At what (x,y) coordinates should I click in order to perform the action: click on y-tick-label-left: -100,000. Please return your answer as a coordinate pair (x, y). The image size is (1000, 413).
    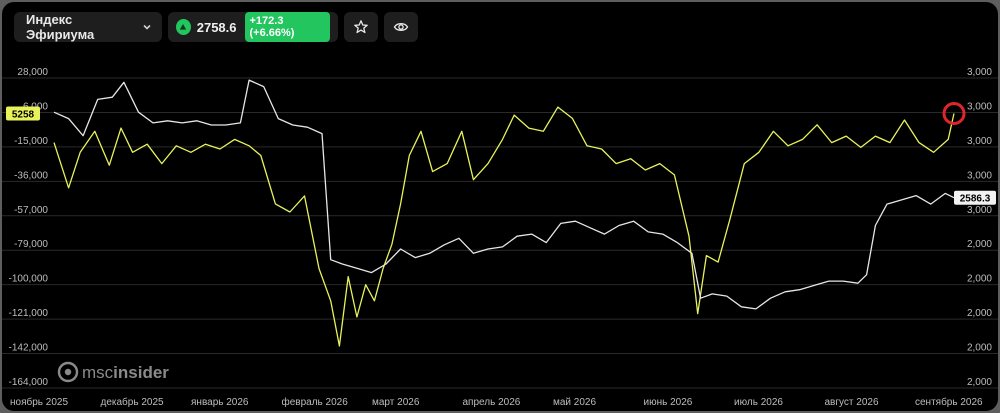
    Looking at the image, I should click on (29, 279).